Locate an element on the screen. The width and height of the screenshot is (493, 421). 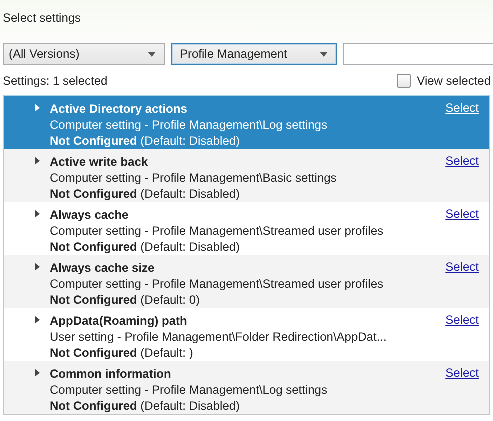
setting-path: Computer setting - Profile Management\Basic settings is located at coordinates (194, 178).